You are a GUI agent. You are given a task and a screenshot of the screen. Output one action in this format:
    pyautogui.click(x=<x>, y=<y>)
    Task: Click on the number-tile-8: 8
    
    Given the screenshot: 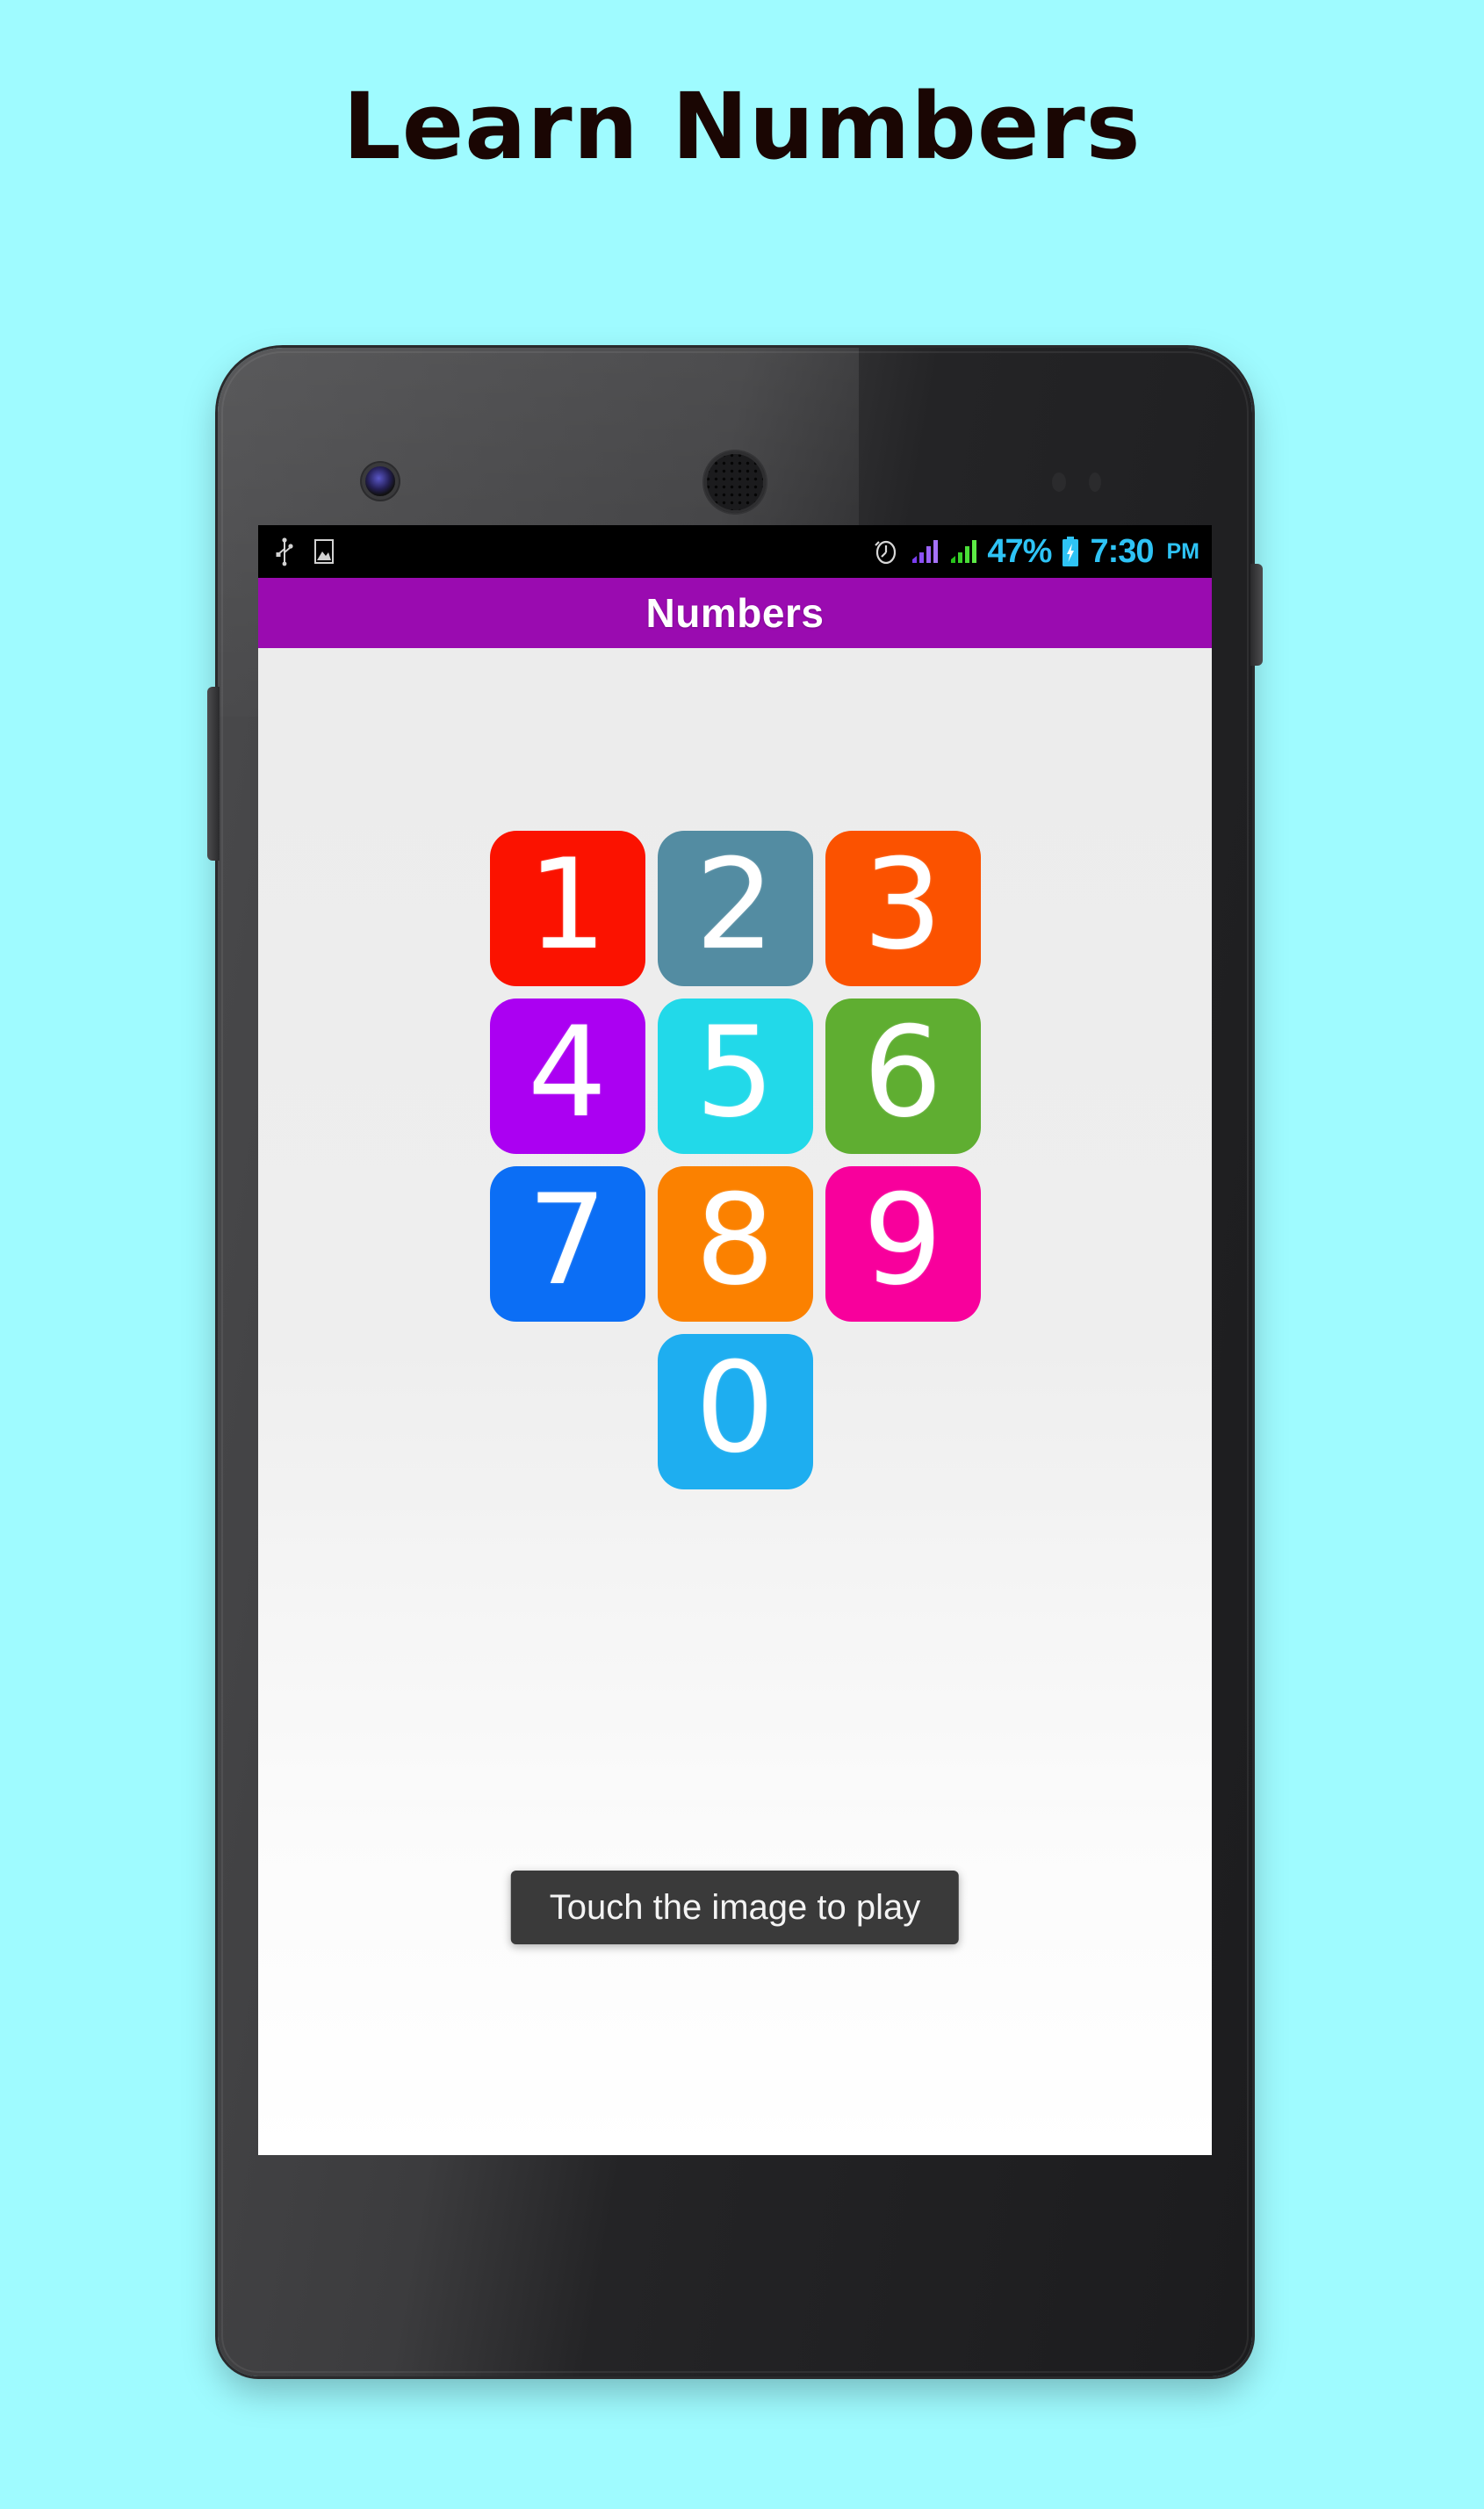 What is the action you would take?
    pyautogui.click(x=735, y=1244)
    